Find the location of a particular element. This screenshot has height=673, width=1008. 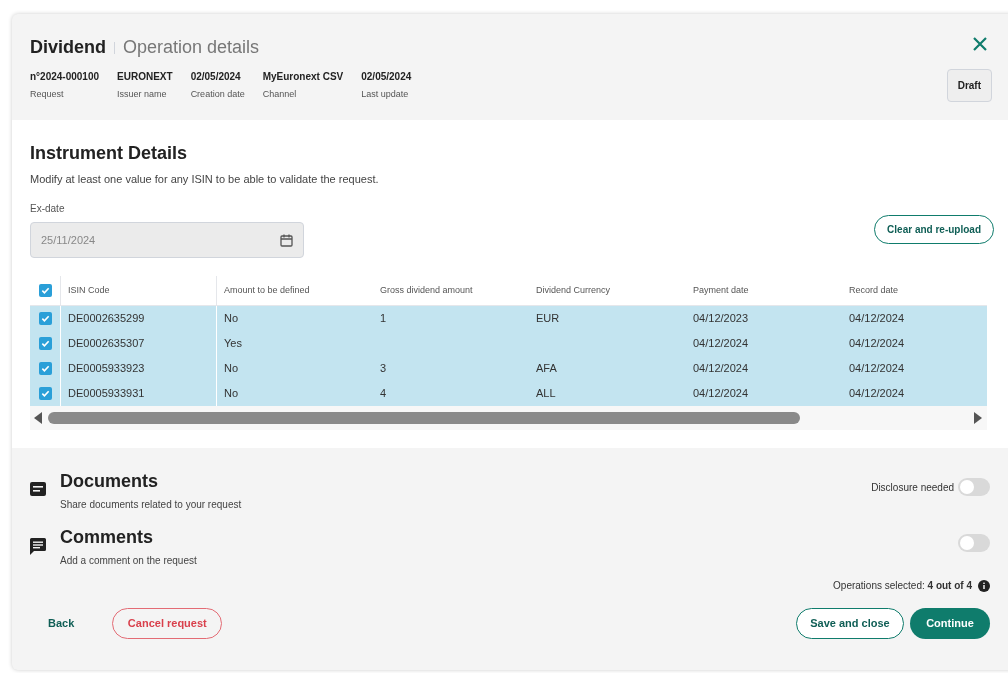

column-header: Gross dividend amount is located at coordinates (426, 290).